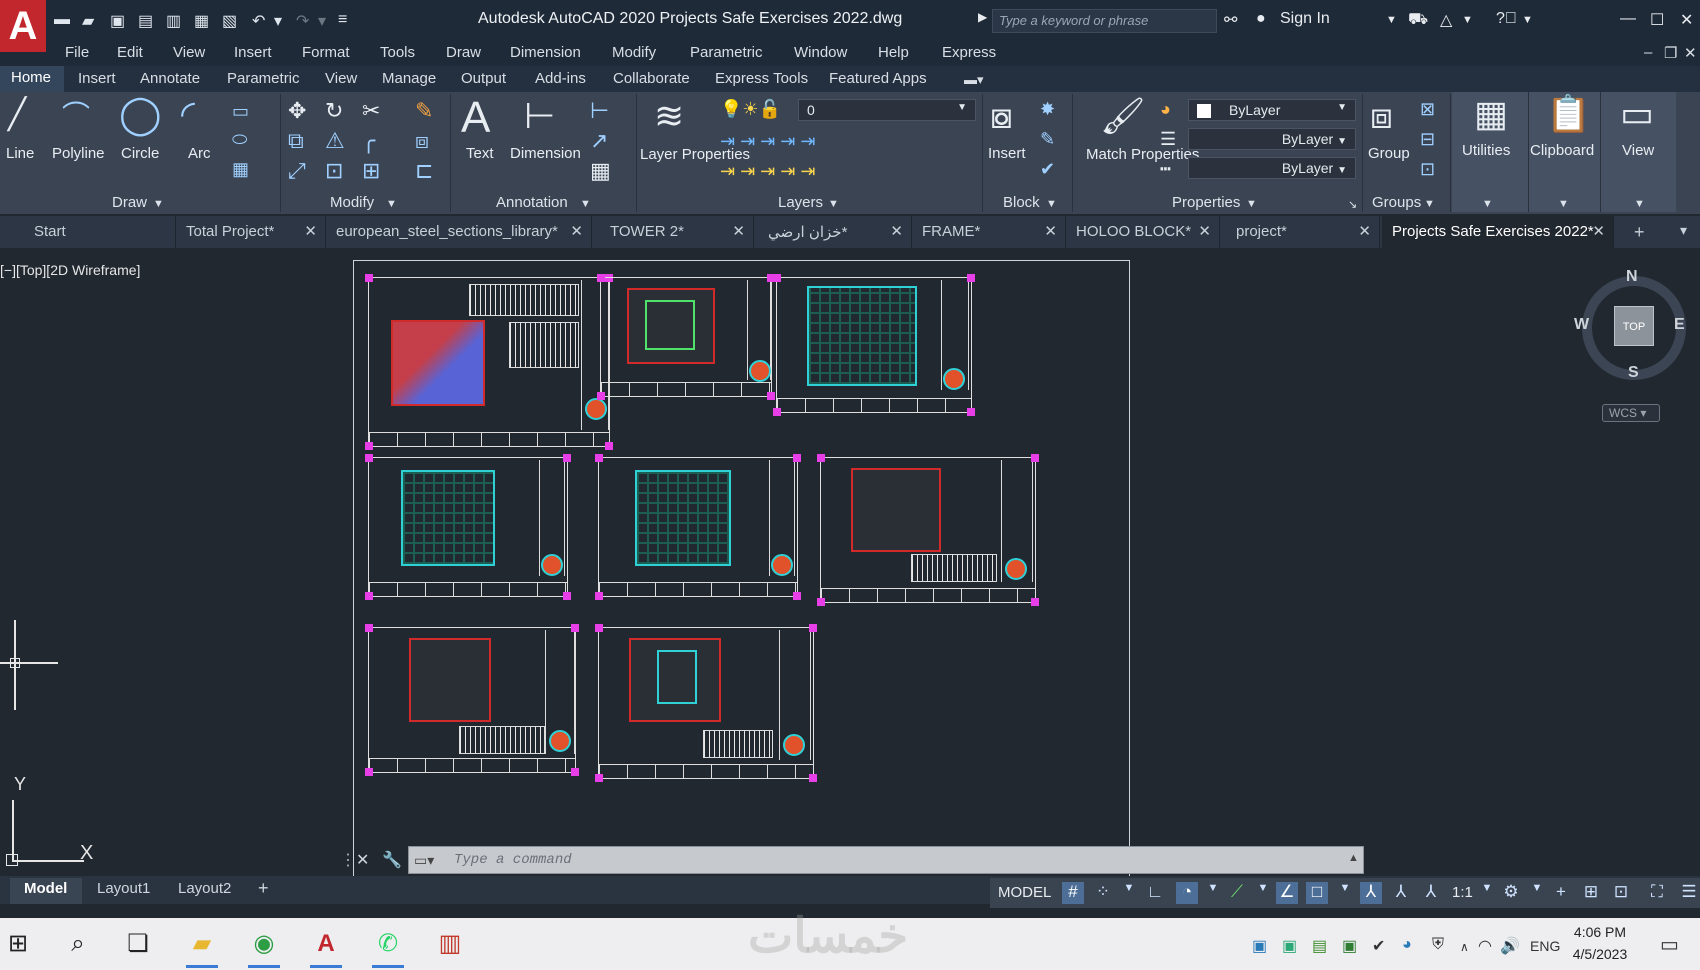  I want to click on insert-button: Insert, so click(1007, 153).